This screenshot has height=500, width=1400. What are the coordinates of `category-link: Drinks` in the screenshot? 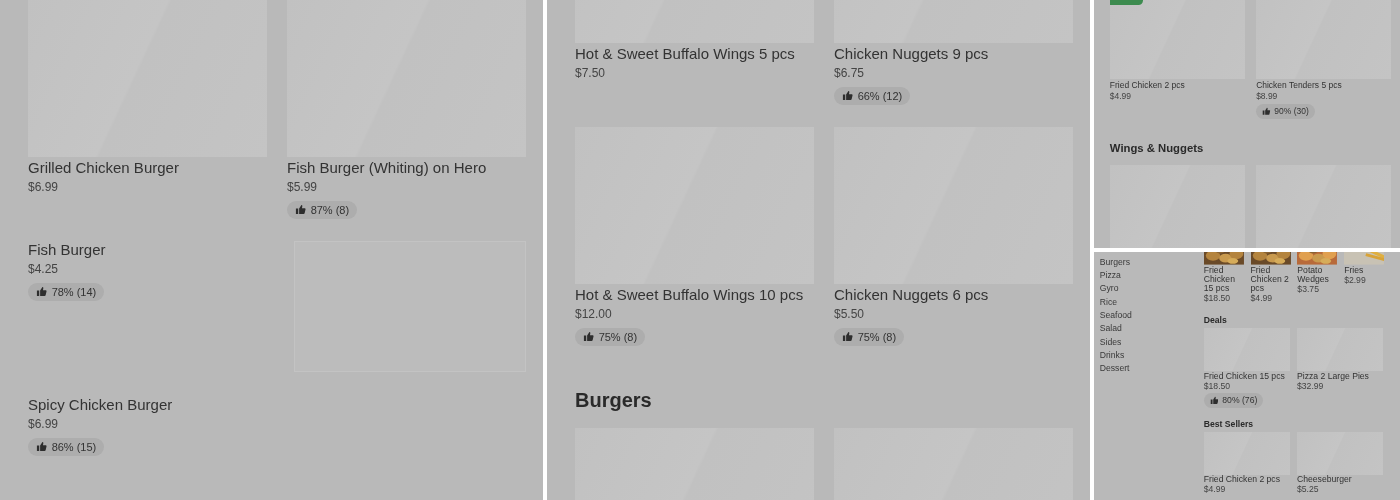 It's located at (1112, 355).